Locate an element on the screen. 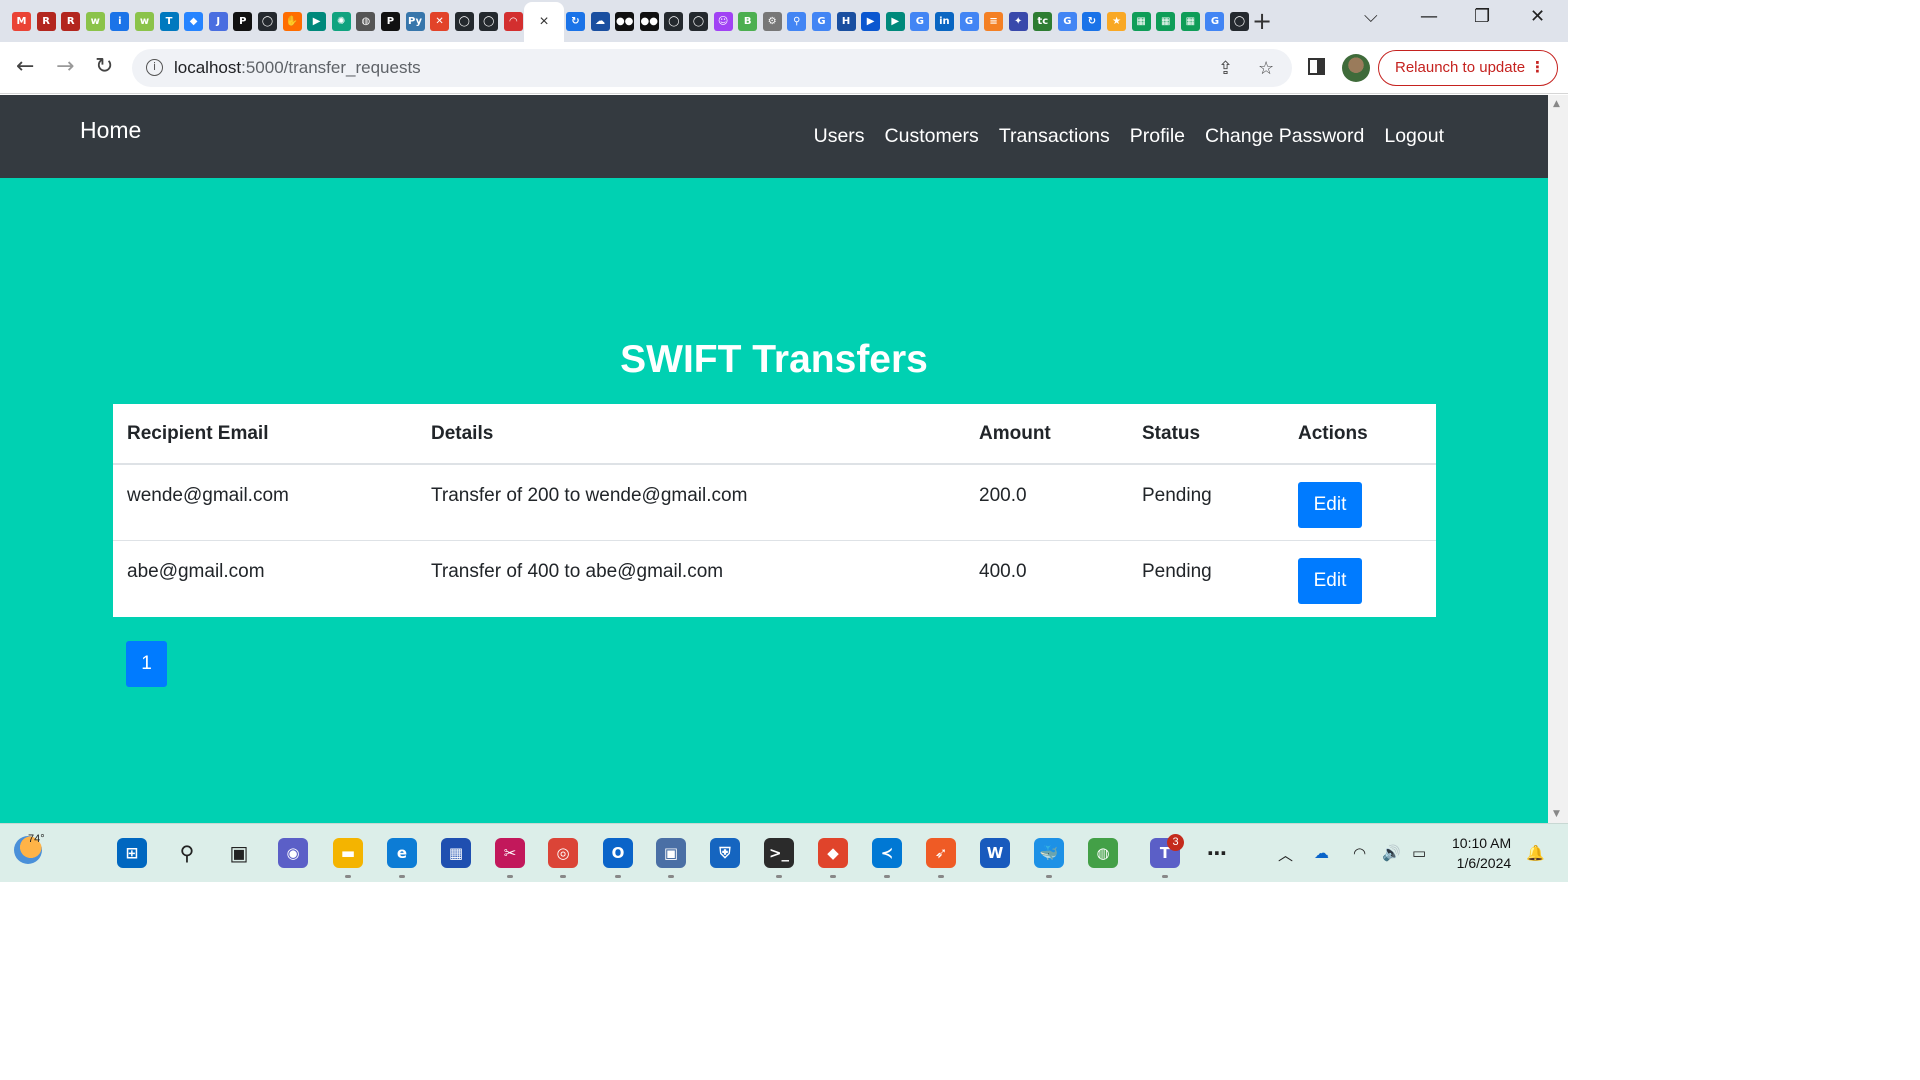  relaunch-button: Relaunch to update ⋮ is located at coordinates (1468, 68).